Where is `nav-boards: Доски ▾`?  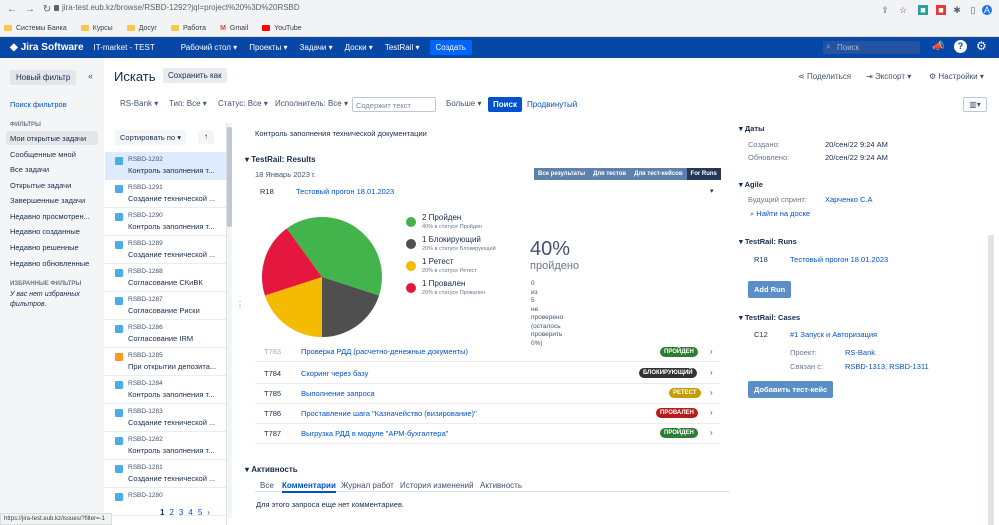
nav-boards: Доски ▾ is located at coordinates (359, 47).